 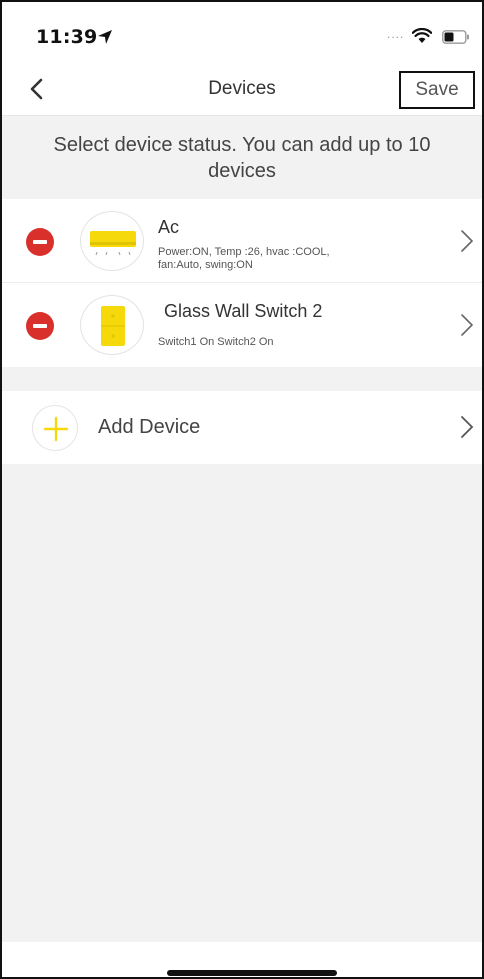 I want to click on device-status-line-2: fan:Auto, swing:ON, so click(x=205, y=265).